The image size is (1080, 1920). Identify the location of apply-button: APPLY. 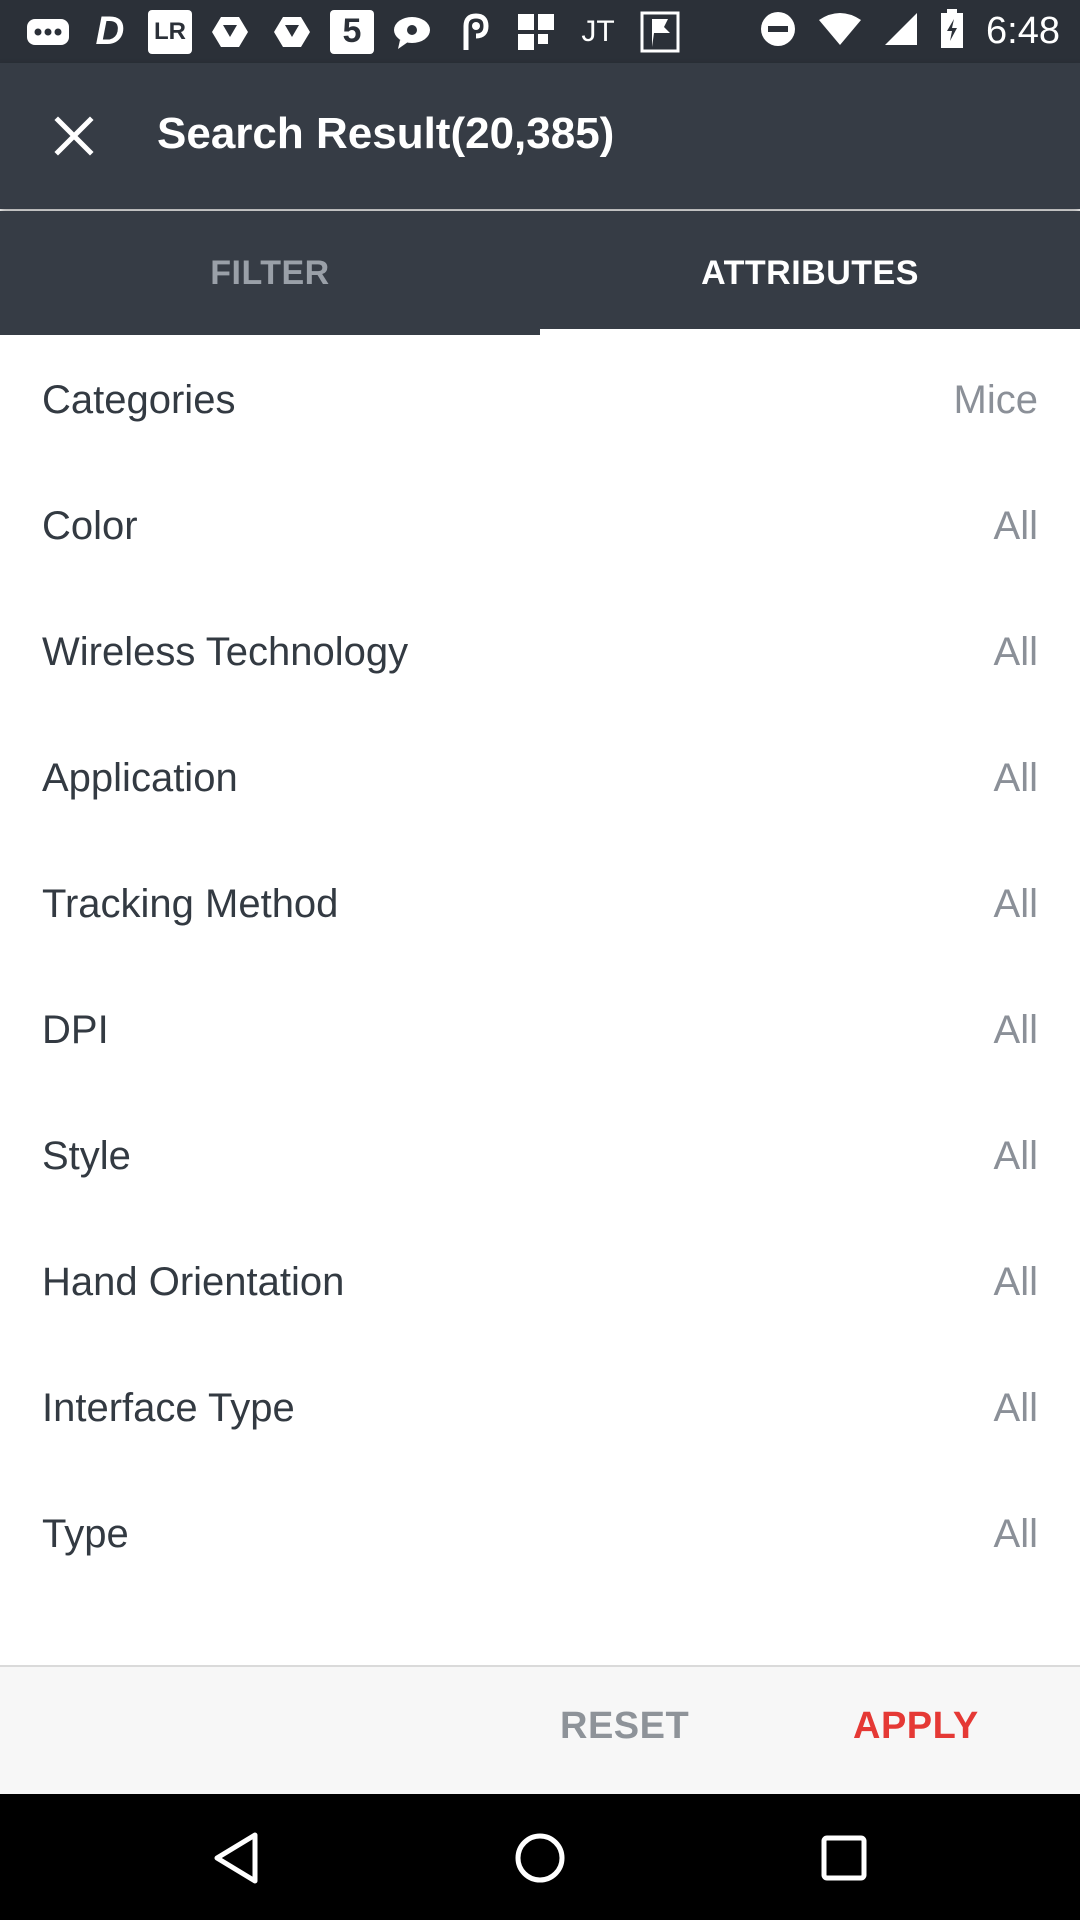
(916, 1726).